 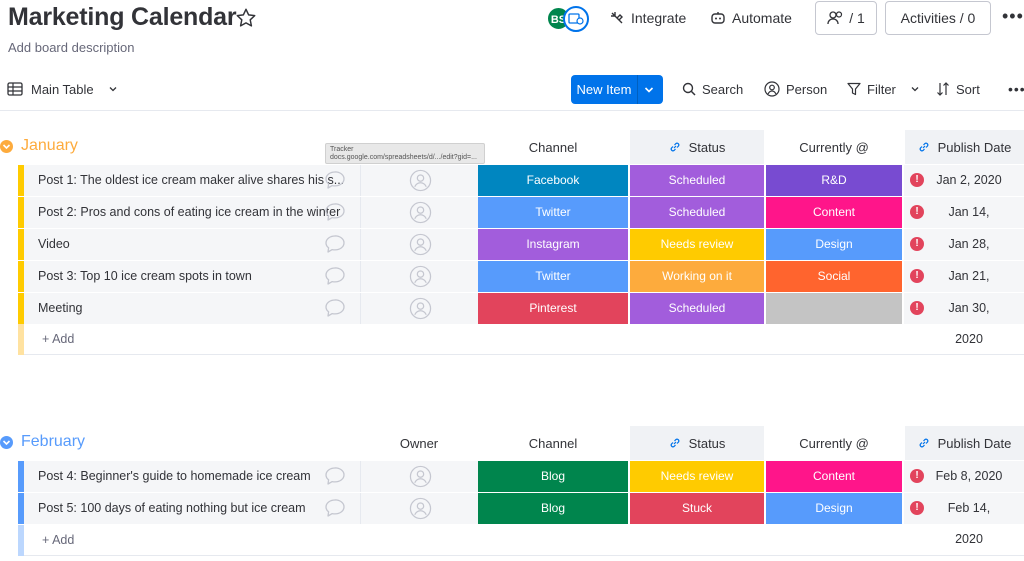 I want to click on sort-label: Sort, so click(x=968, y=89).